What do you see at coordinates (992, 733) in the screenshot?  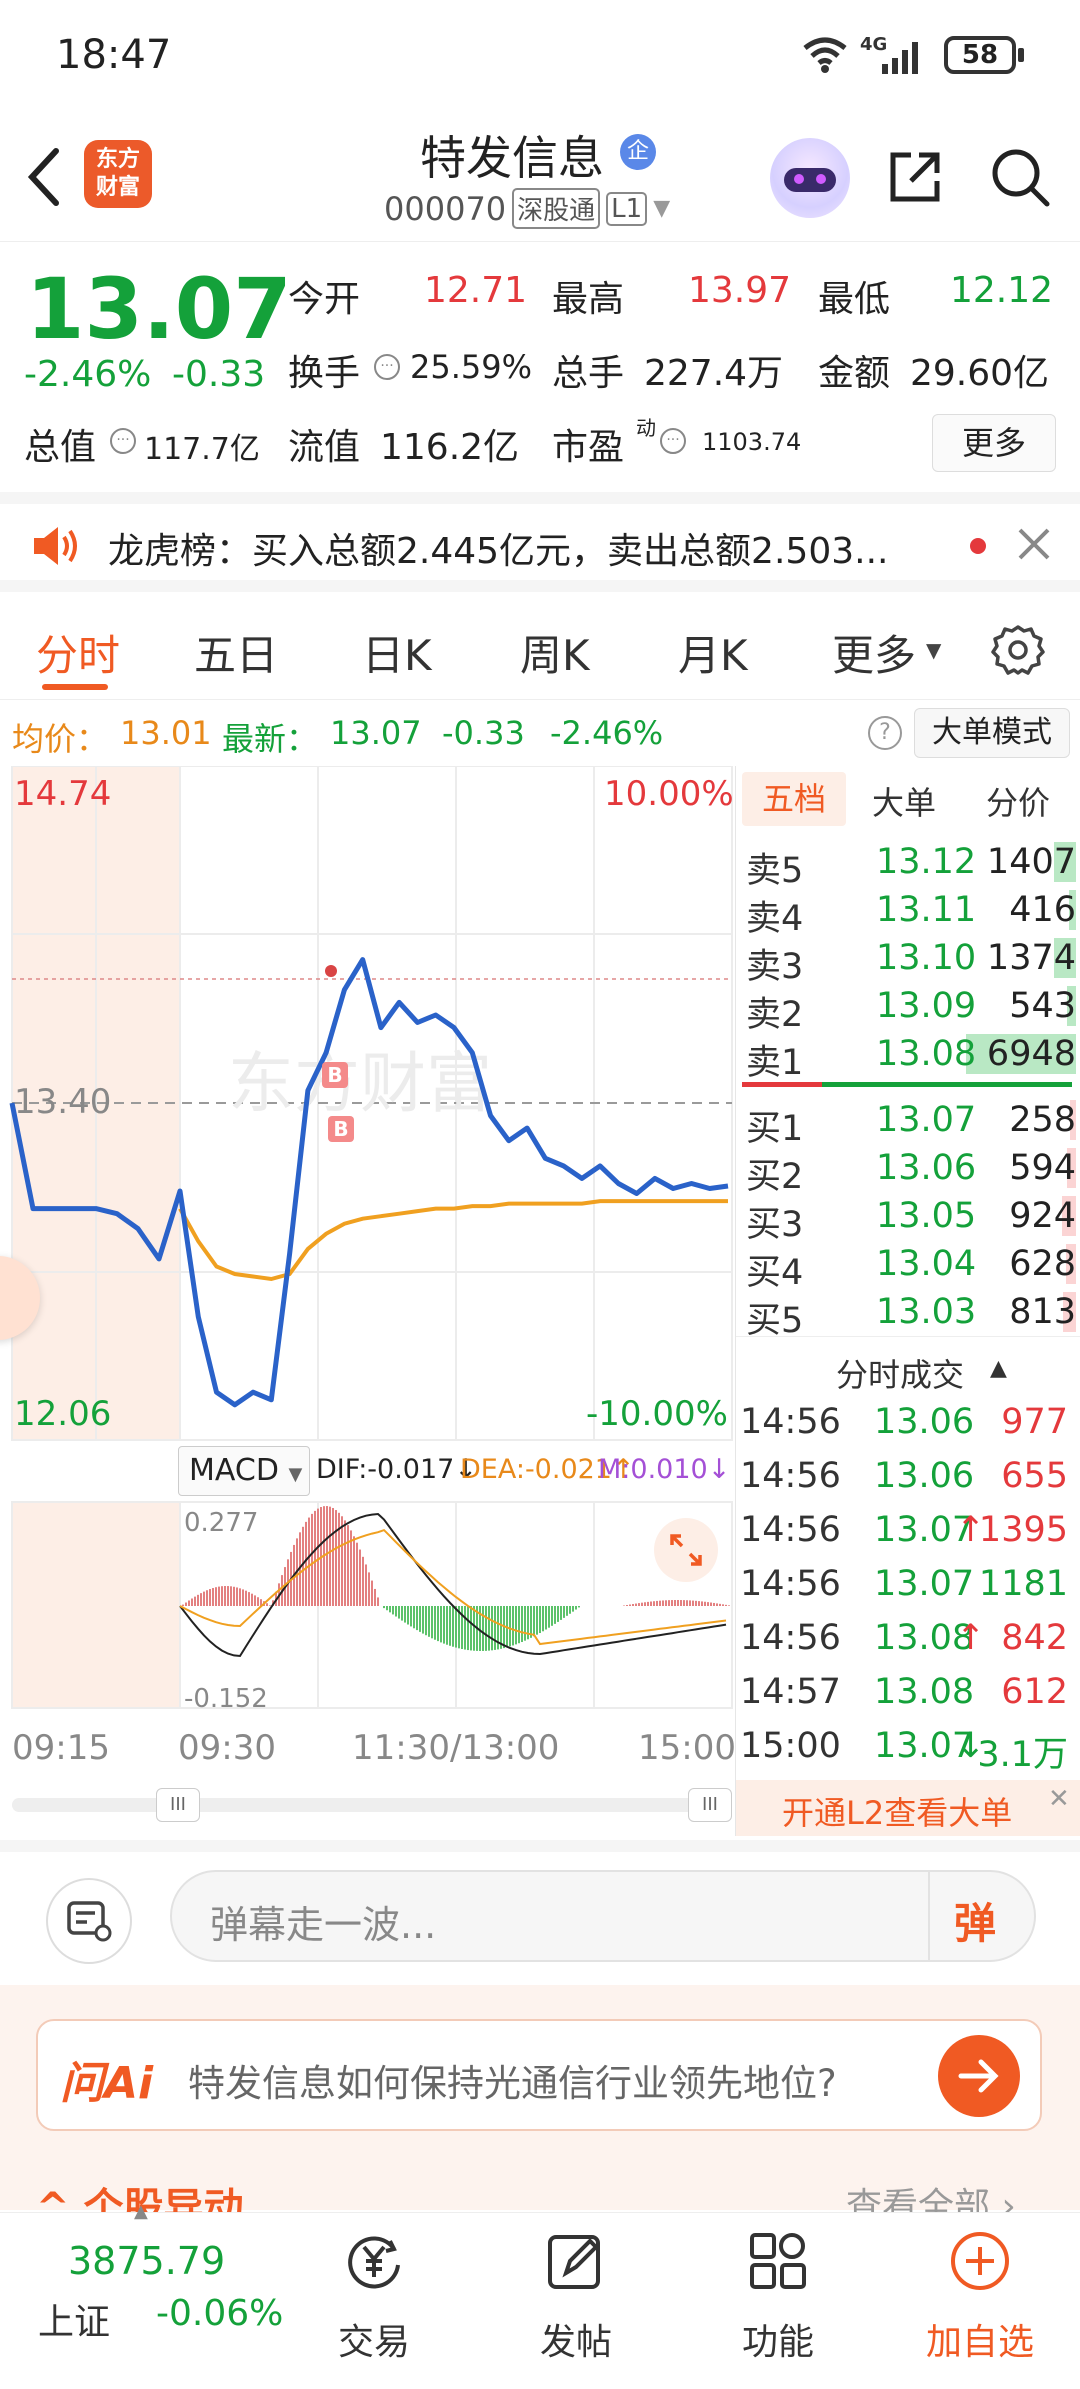 I see `big-order-mode-button: 大单模式` at bounding box center [992, 733].